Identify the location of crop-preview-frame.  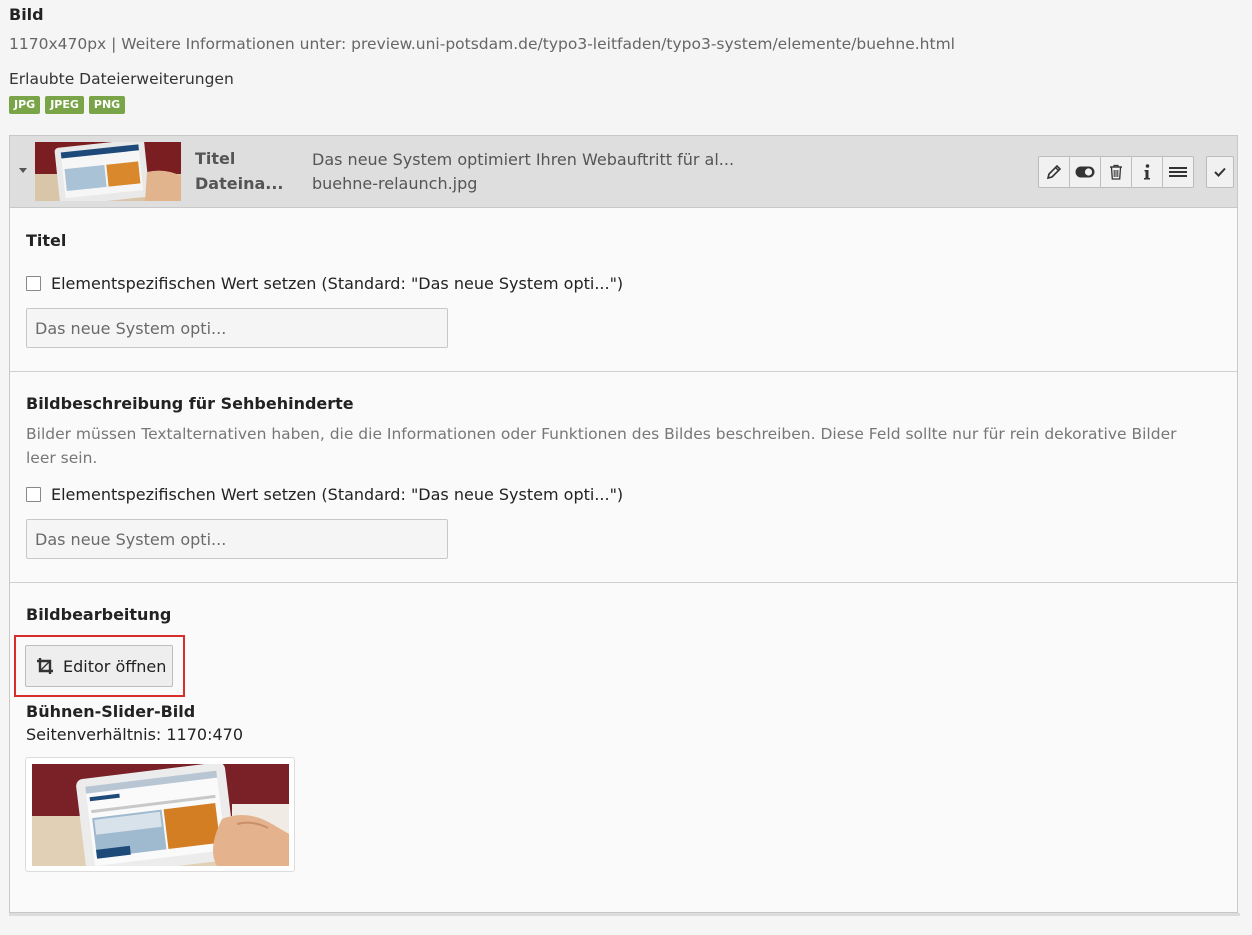
(160, 814).